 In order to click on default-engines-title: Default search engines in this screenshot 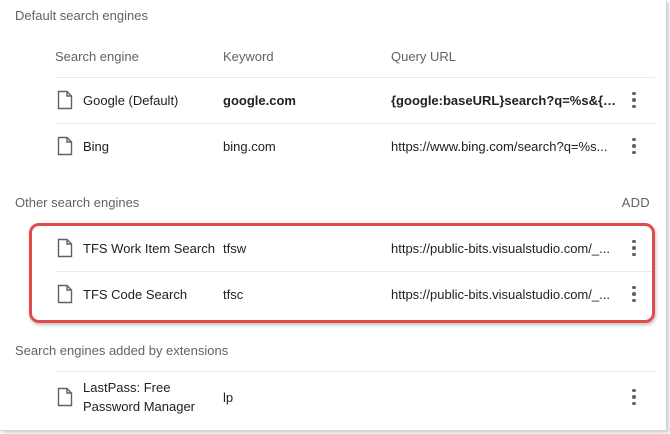, I will do `click(81, 15)`.